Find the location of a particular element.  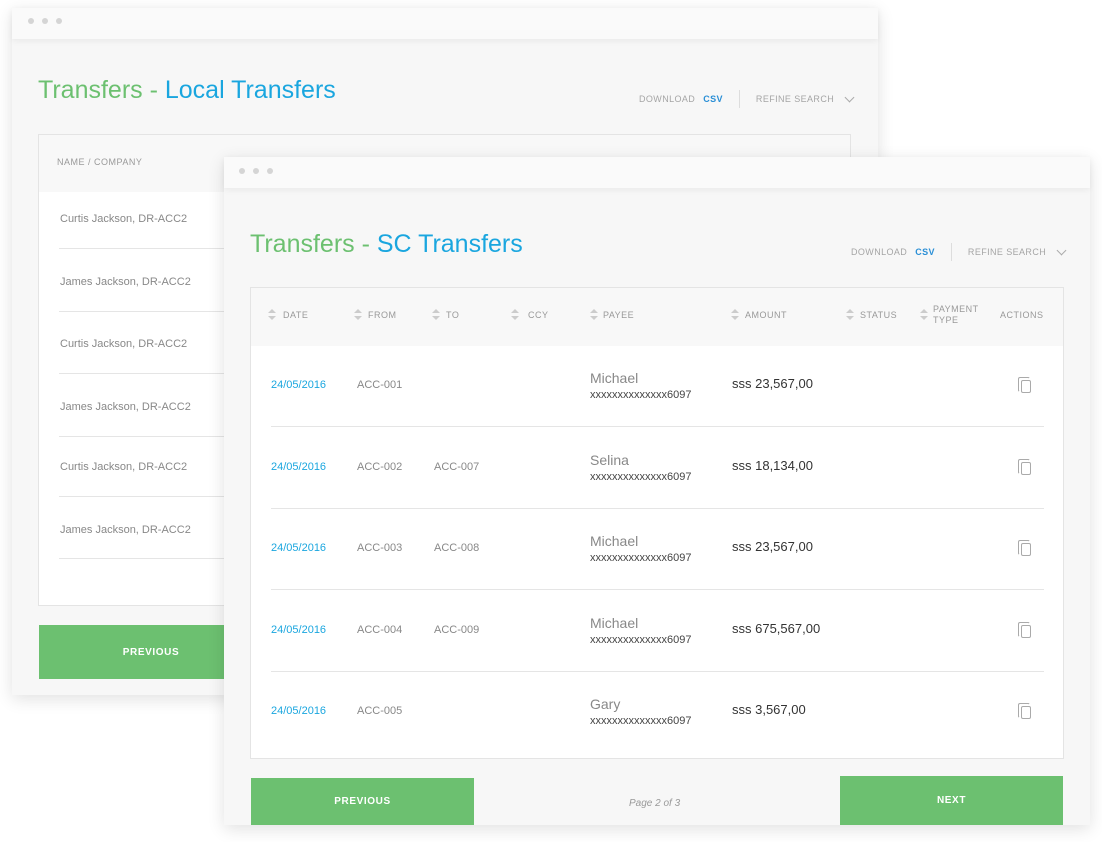

column-from: FROM is located at coordinates (382, 315).